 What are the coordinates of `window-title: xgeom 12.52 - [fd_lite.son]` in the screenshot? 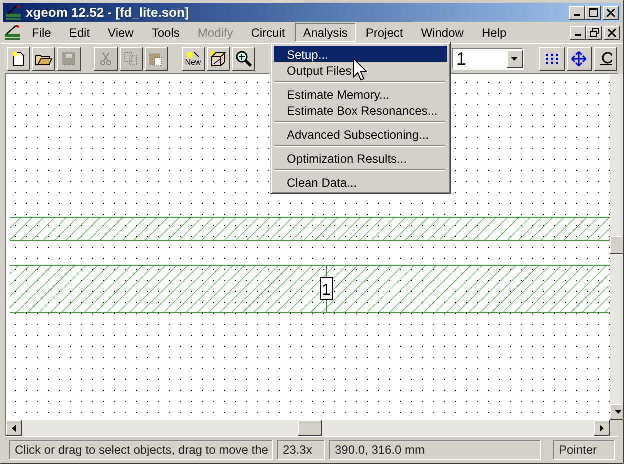 It's located at (108, 13).